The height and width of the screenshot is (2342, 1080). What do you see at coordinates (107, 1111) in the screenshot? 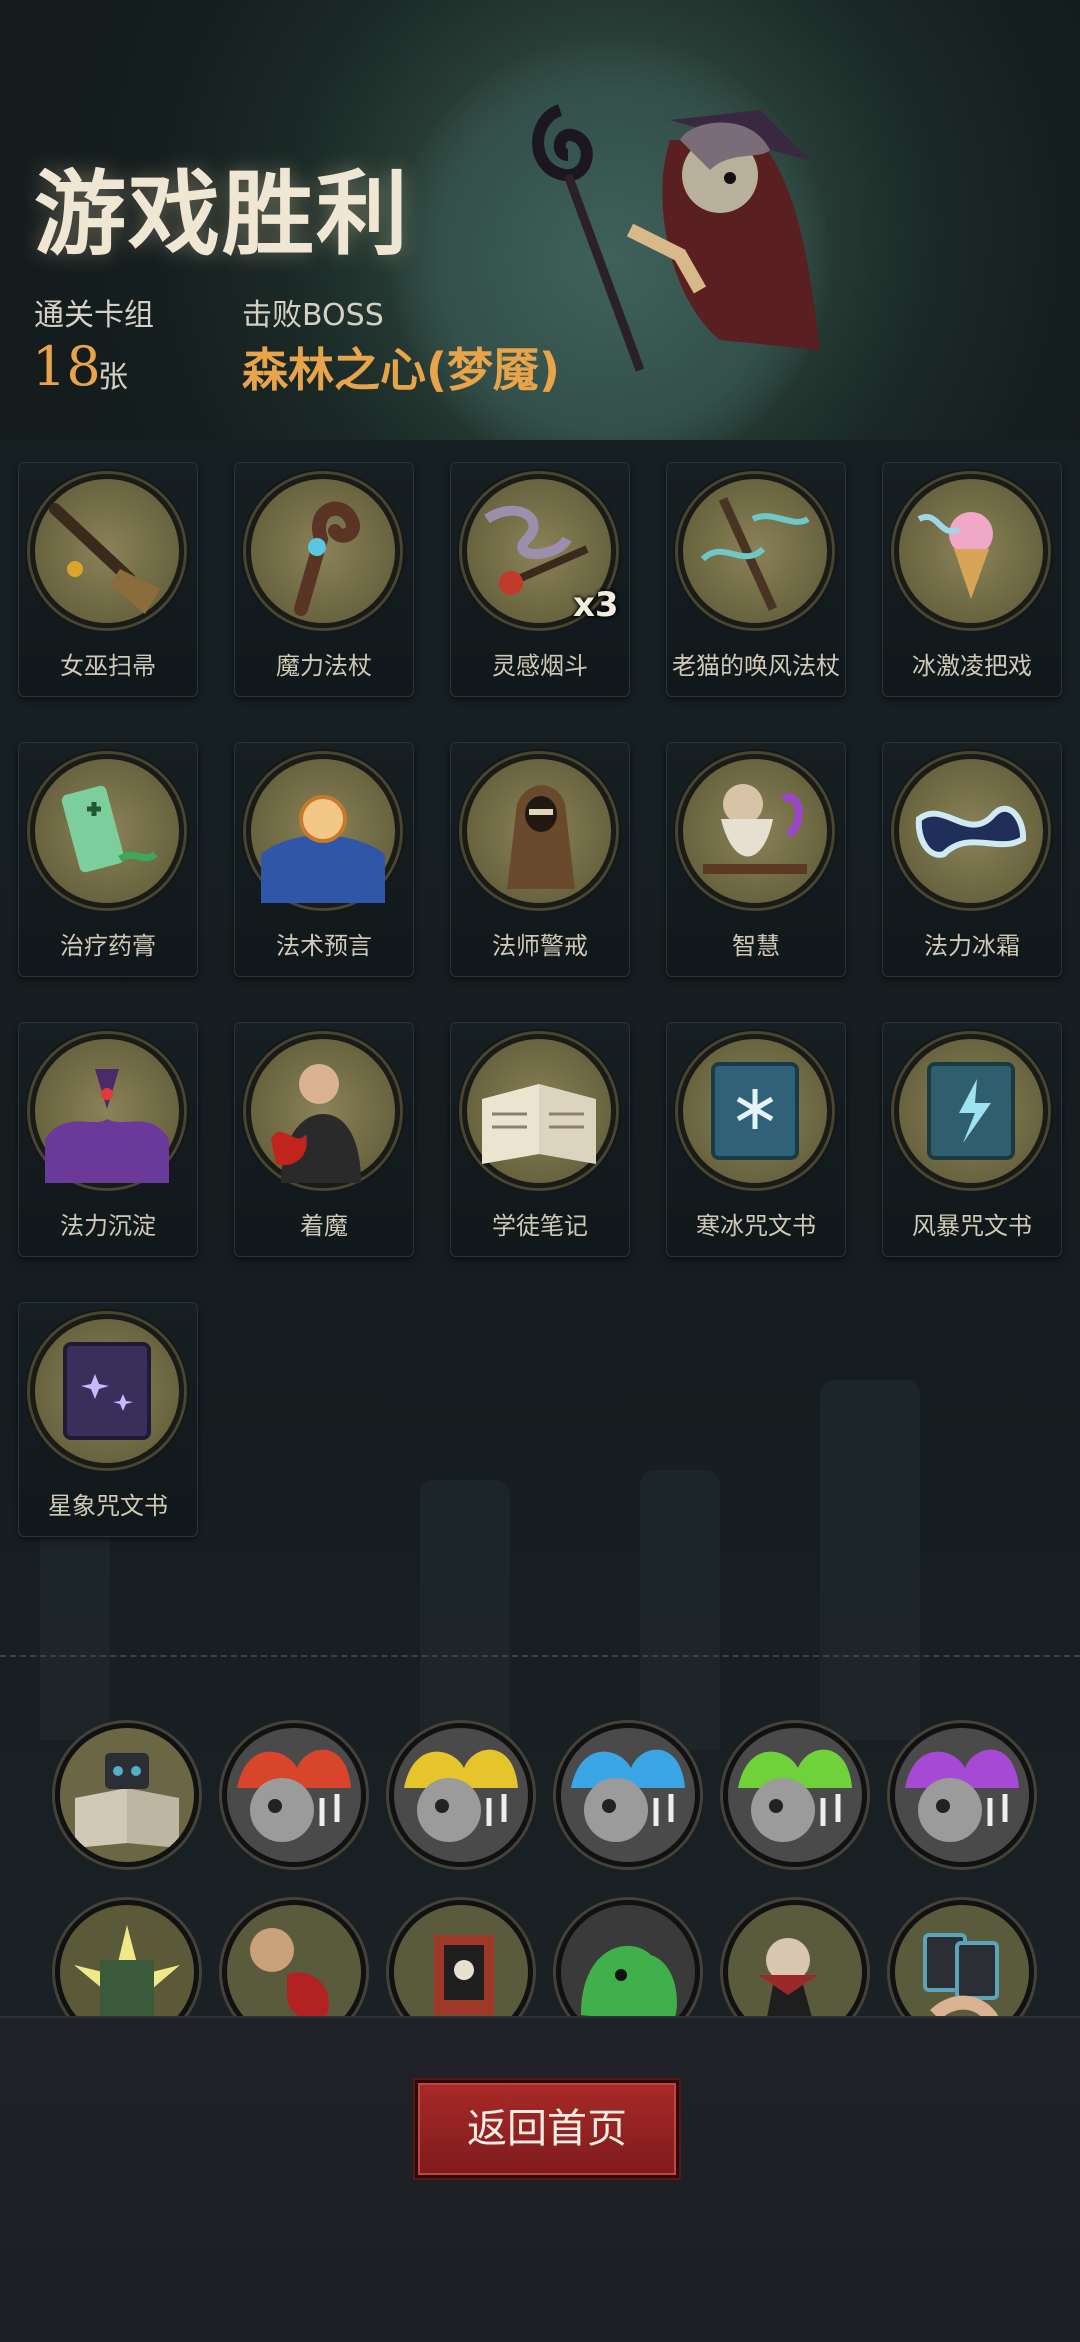
I see `mana-eye-icon` at bounding box center [107, 1111].